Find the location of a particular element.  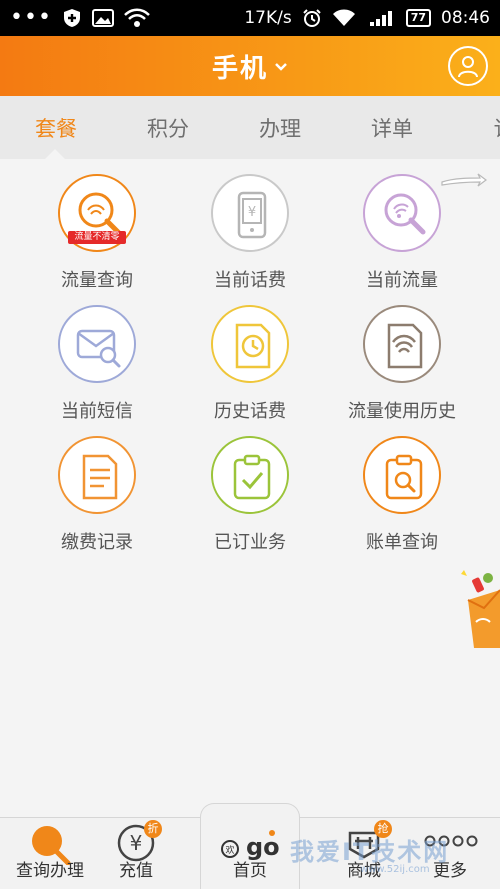

grid-item-label: 缴费记录 is located at coordinates (97, 542).